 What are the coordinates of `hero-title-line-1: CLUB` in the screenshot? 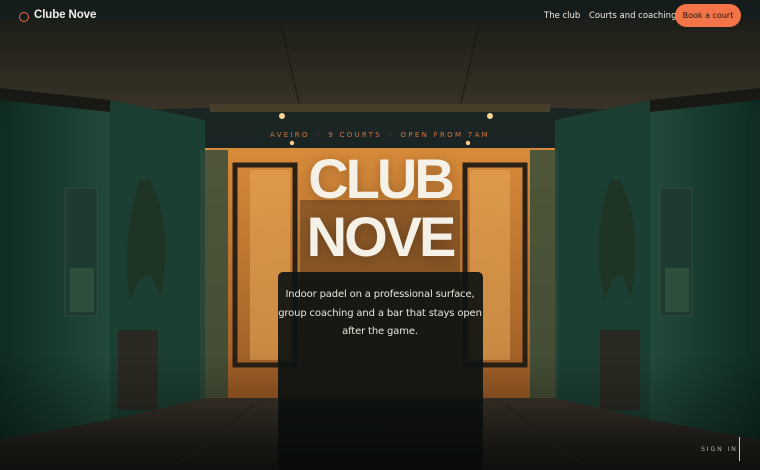 It's located at (381, 178).